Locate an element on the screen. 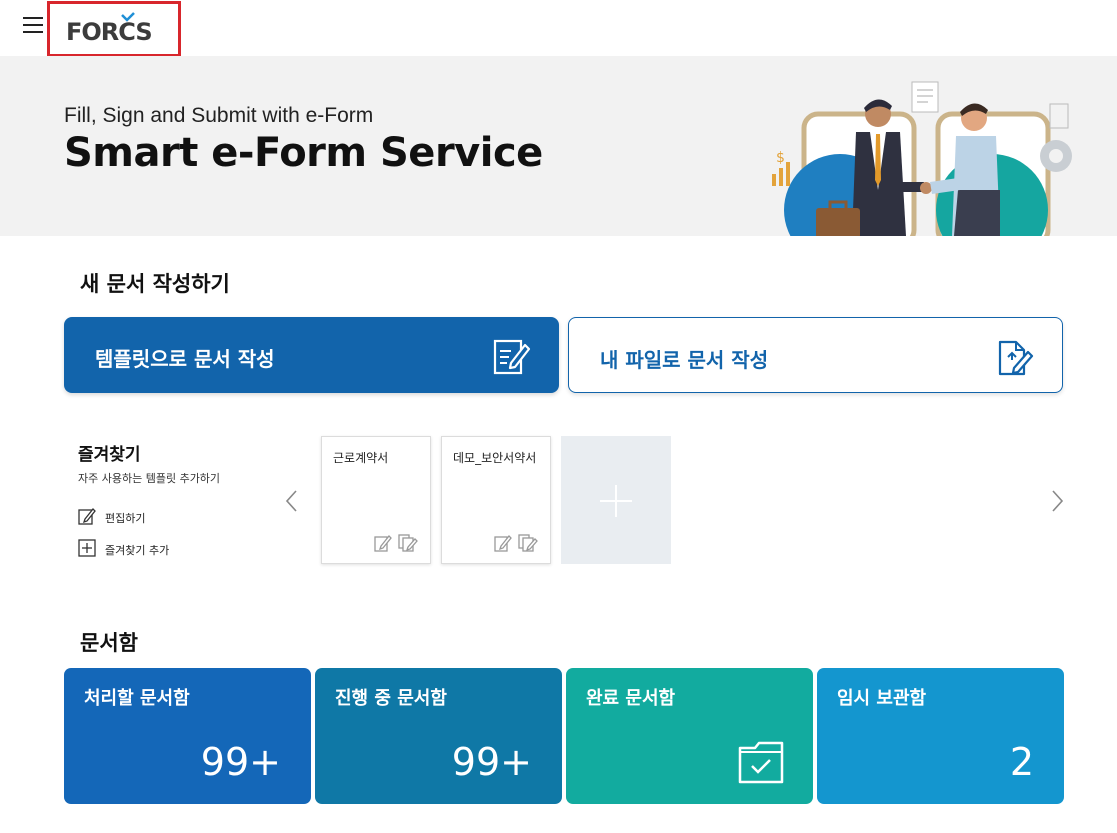 The width and height of the screenshot is (1117, 833). temporary-storage-box-title: 임시 보관함 is located at coordinates (882, 698).